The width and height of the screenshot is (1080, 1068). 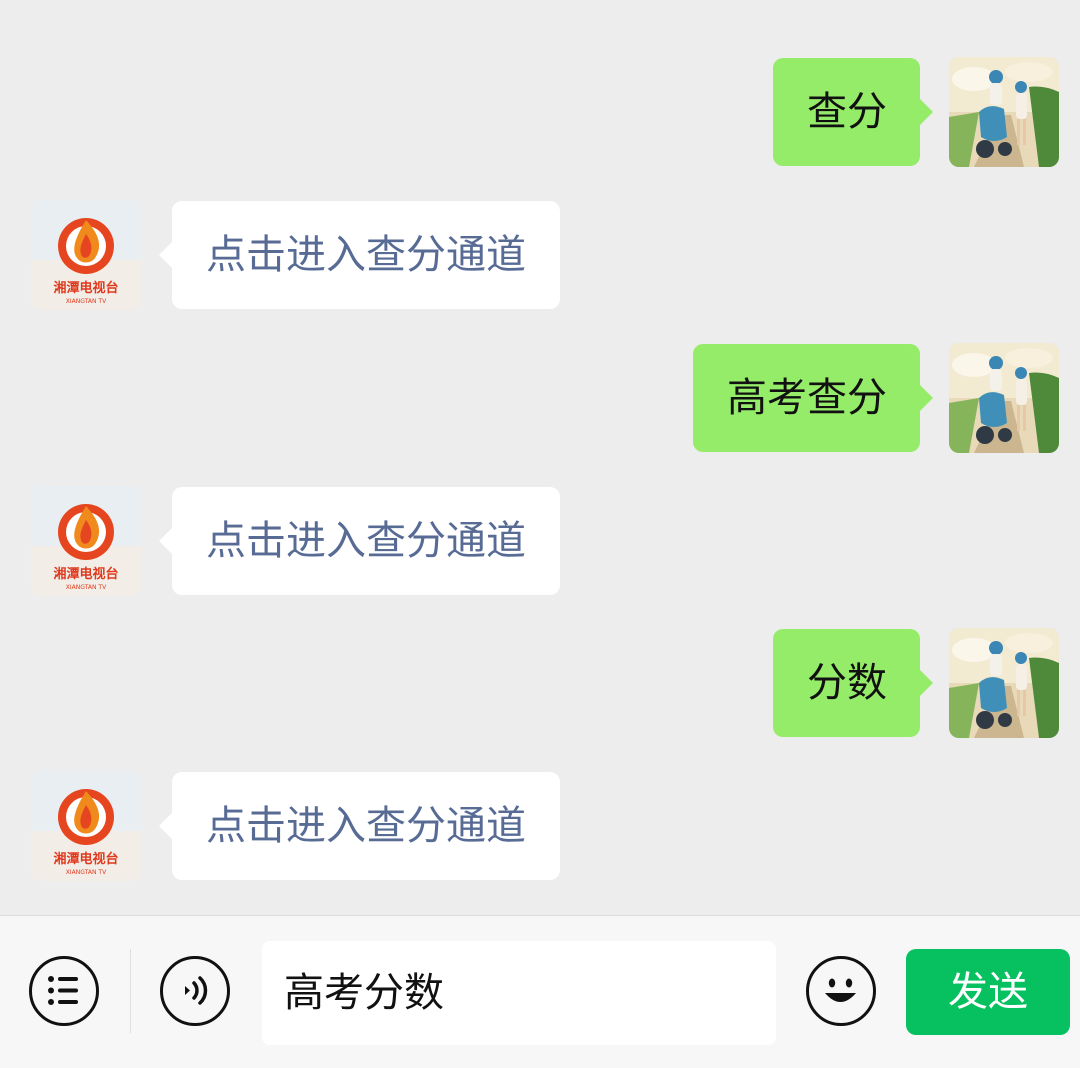 I want to click on emoji-icon, so click(x=840, y=990).